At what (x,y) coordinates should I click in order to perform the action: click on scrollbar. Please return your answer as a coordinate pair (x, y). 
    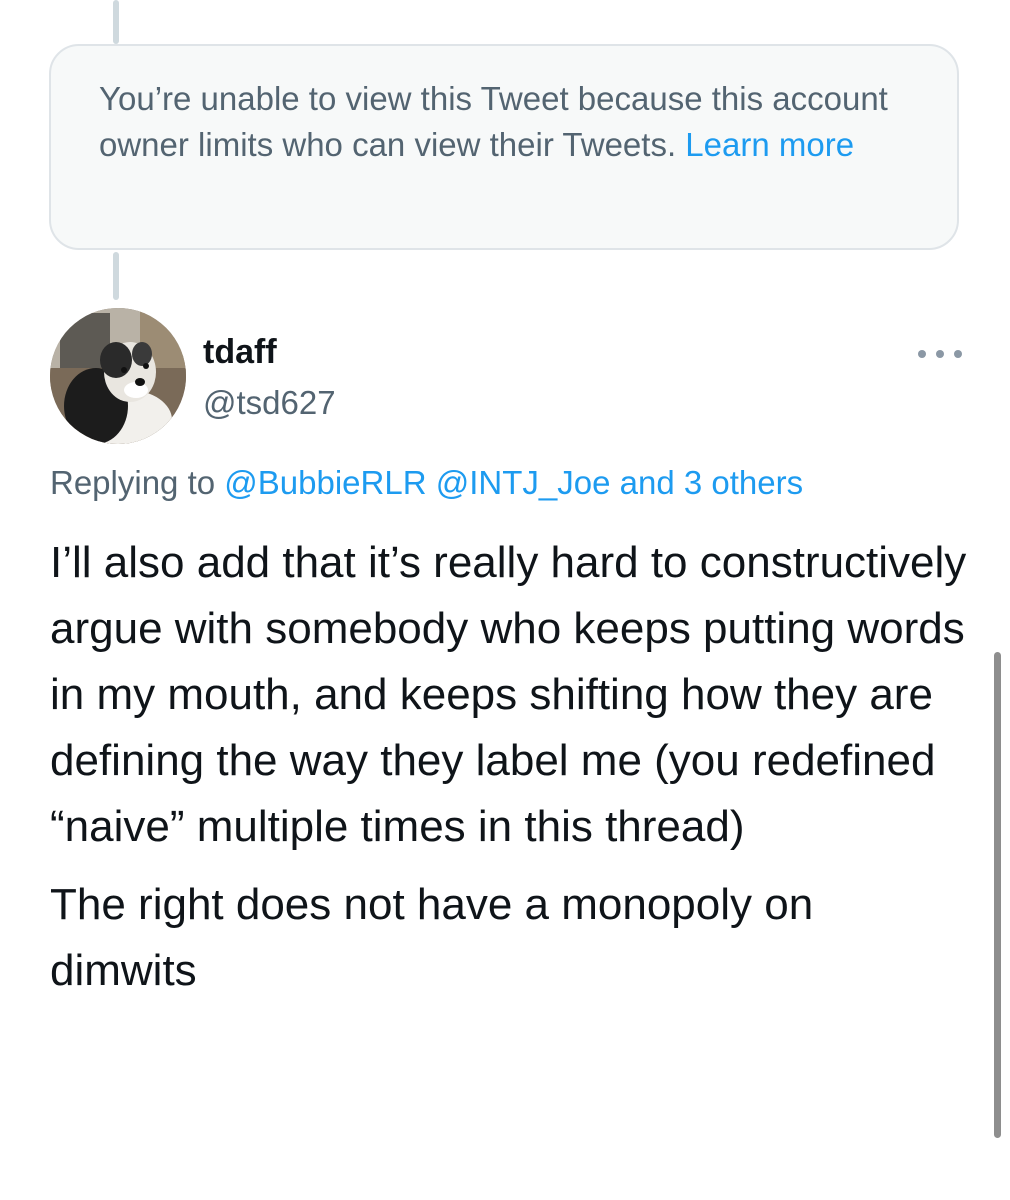
    Looking at the image, I should click on (997, 895).